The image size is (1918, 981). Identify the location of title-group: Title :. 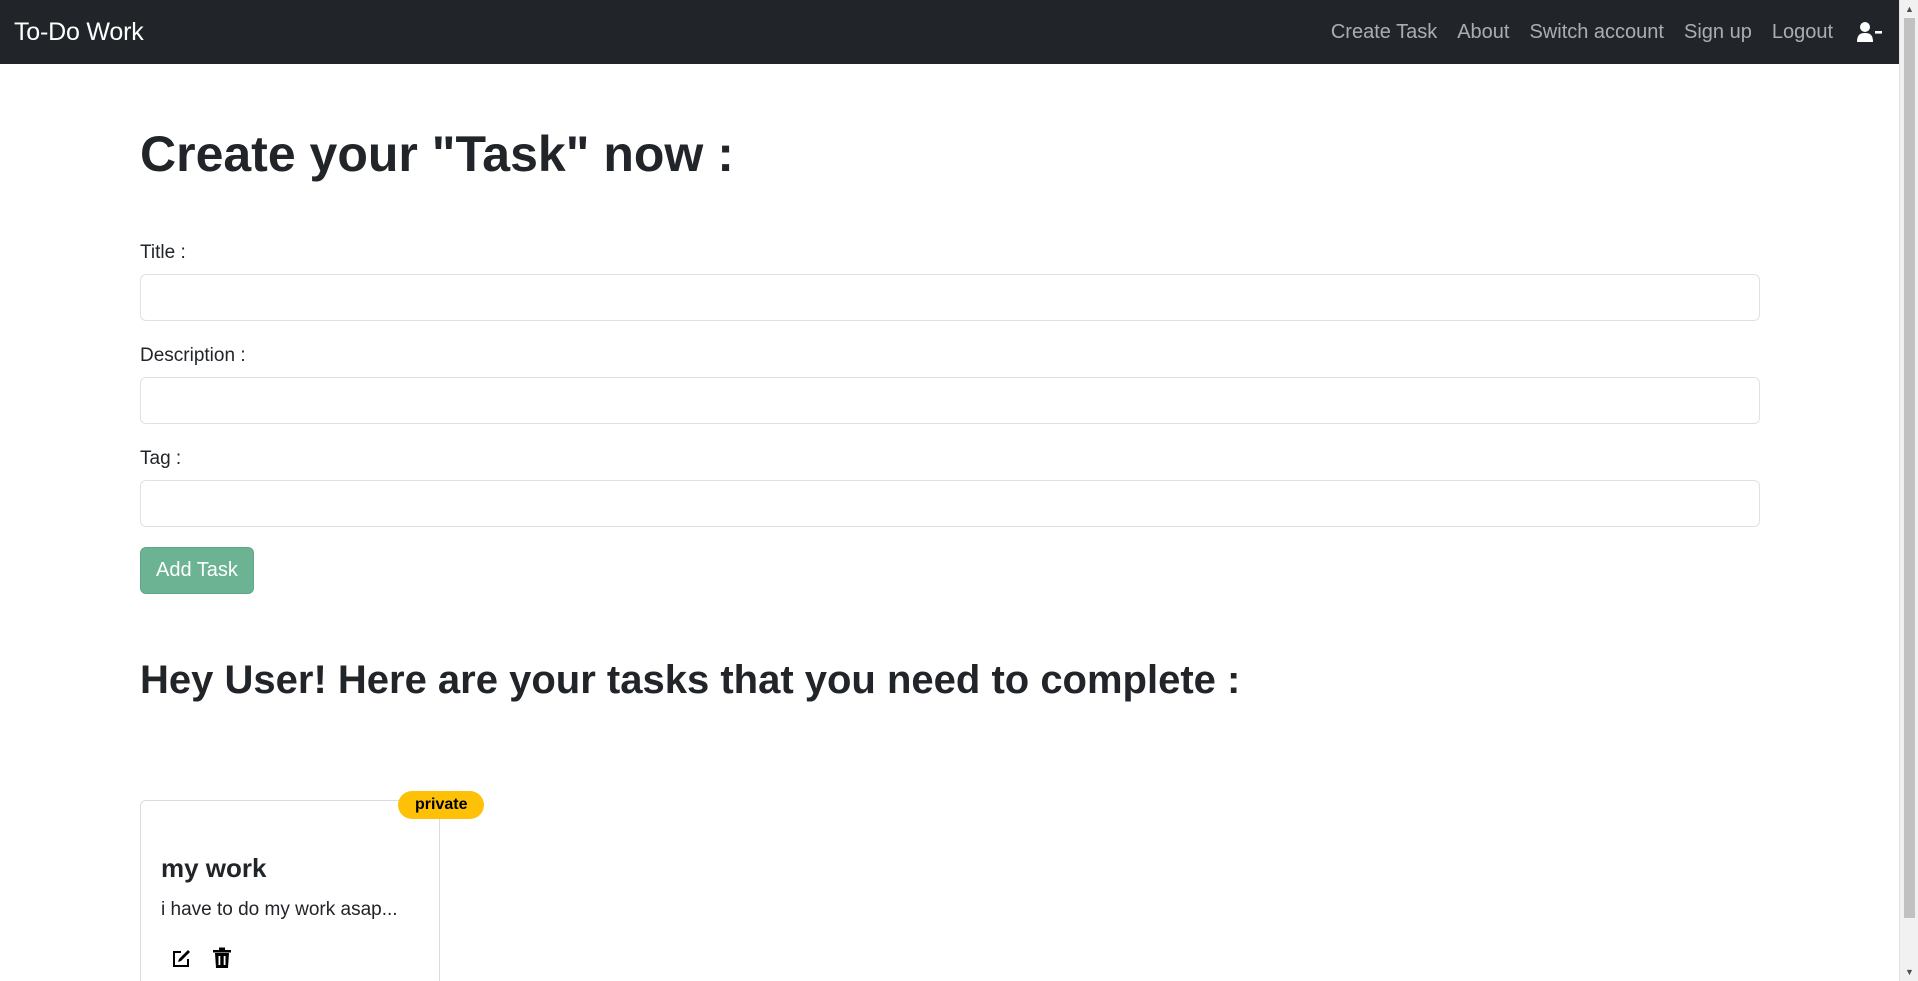
(950, 281).